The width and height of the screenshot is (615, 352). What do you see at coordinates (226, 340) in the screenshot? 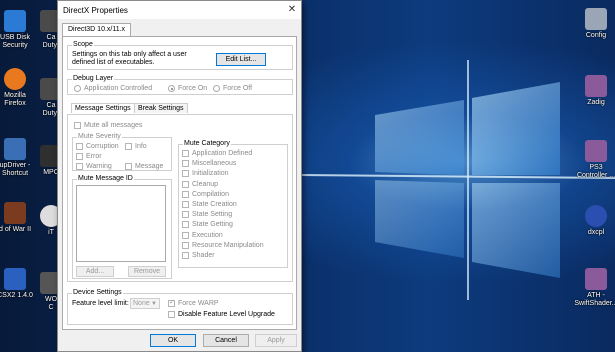
I see `cancel-button: Cancel` at bounding box center [226, 340].